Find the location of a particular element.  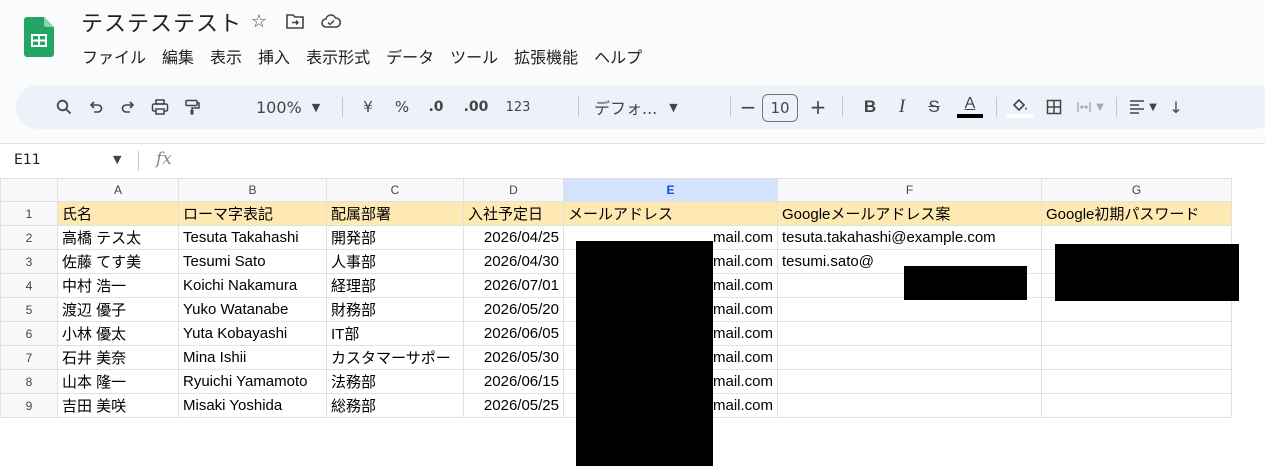

cell: Mina Ishii is located at coordinates (252, 357).